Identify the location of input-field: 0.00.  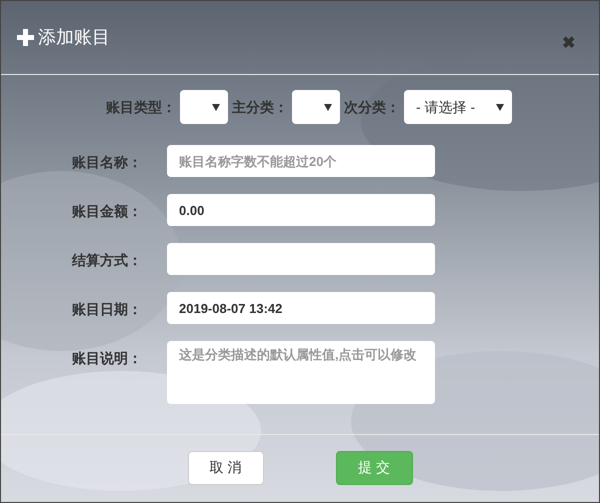
(301, 210).